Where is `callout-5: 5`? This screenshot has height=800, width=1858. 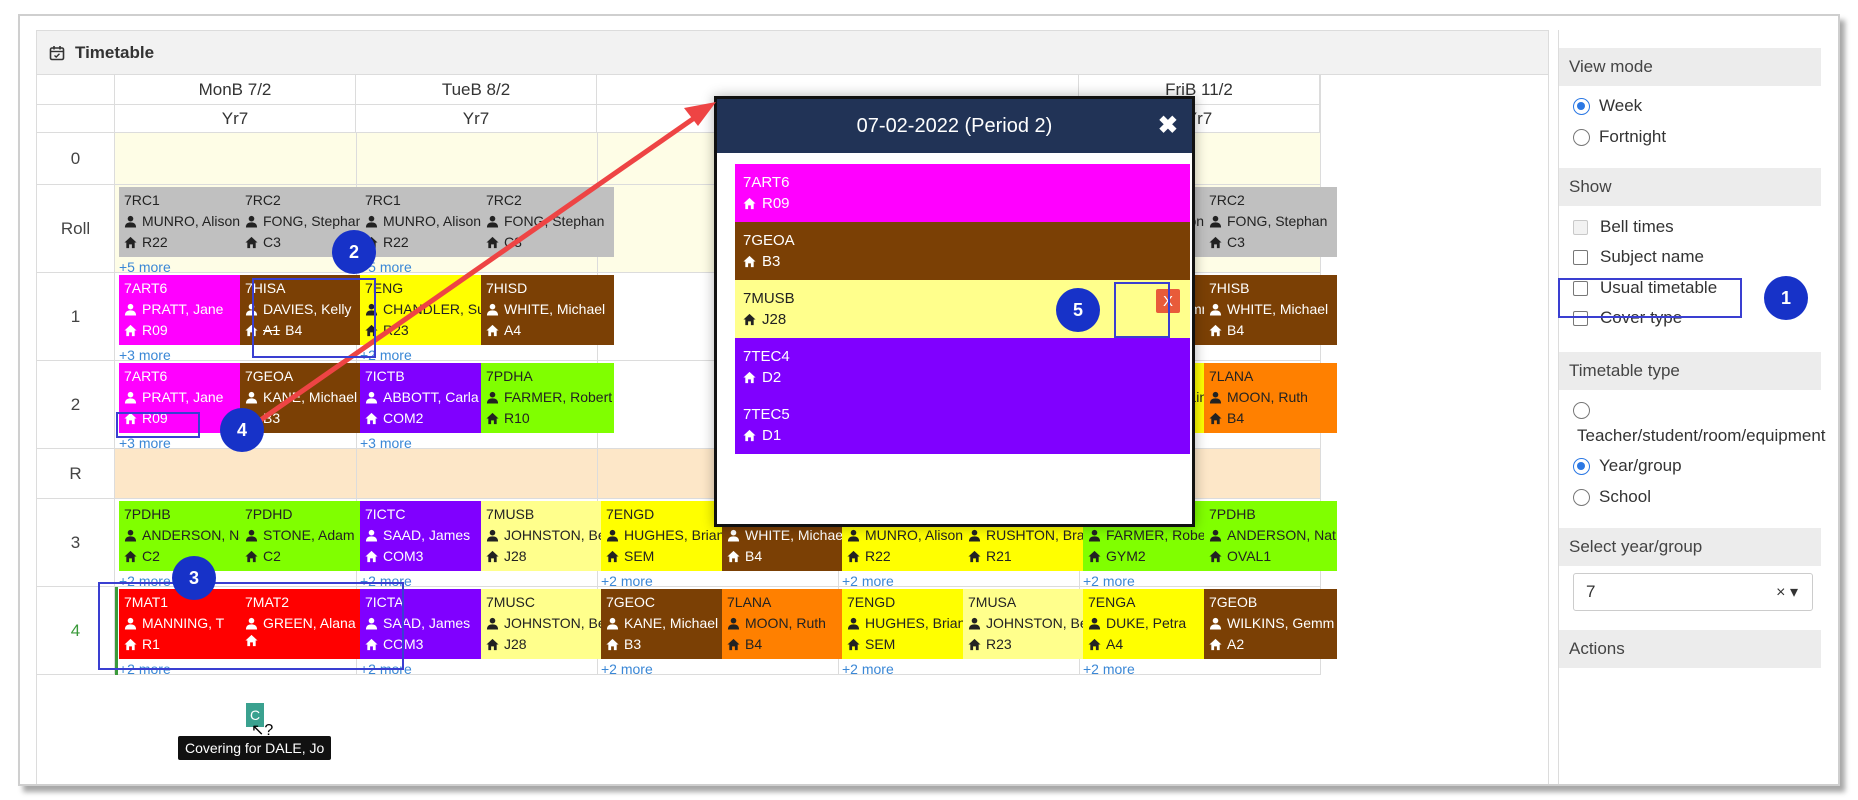 callout-5: 5 is located at coordinates (1078, 310).